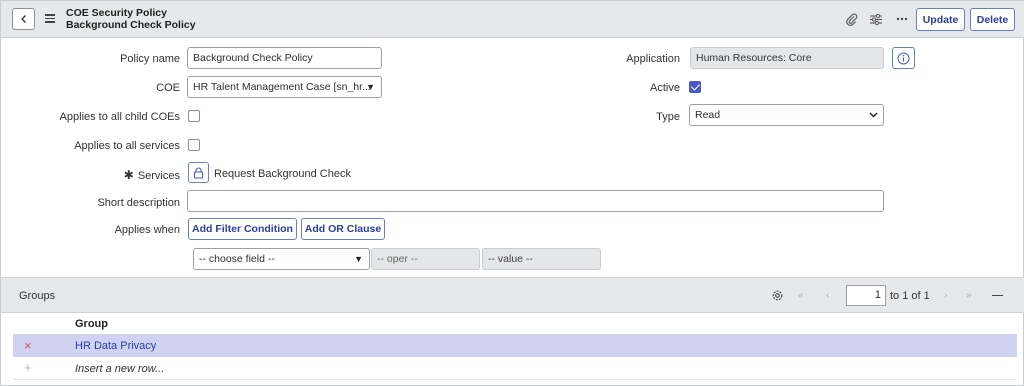 Image resolution: width=1024 pixels, height=386 pixels. What do you see at coordinates (665, 88) in the screenshot?
I see `active-label: Active` at bounding box center [665, 88].